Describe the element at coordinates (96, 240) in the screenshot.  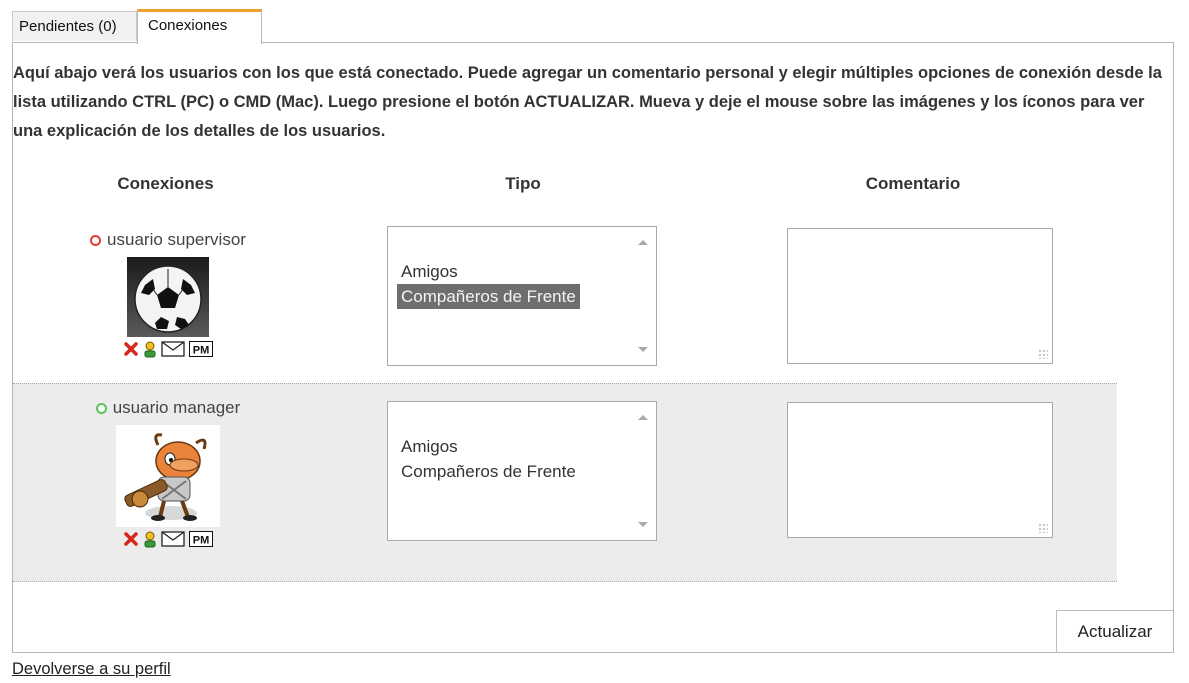
I see `offline-status-icon` at that location.